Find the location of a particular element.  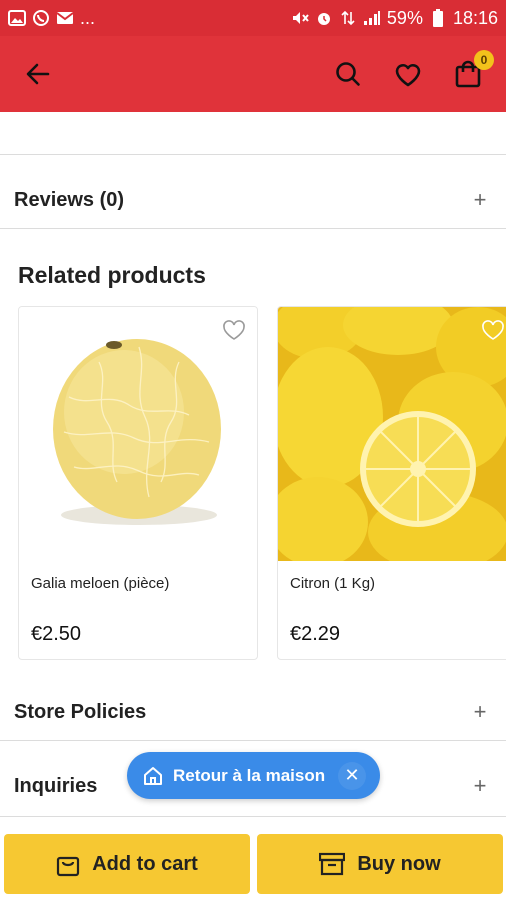

status-right: 59% 18:16 is located at coordinates (394, 18).